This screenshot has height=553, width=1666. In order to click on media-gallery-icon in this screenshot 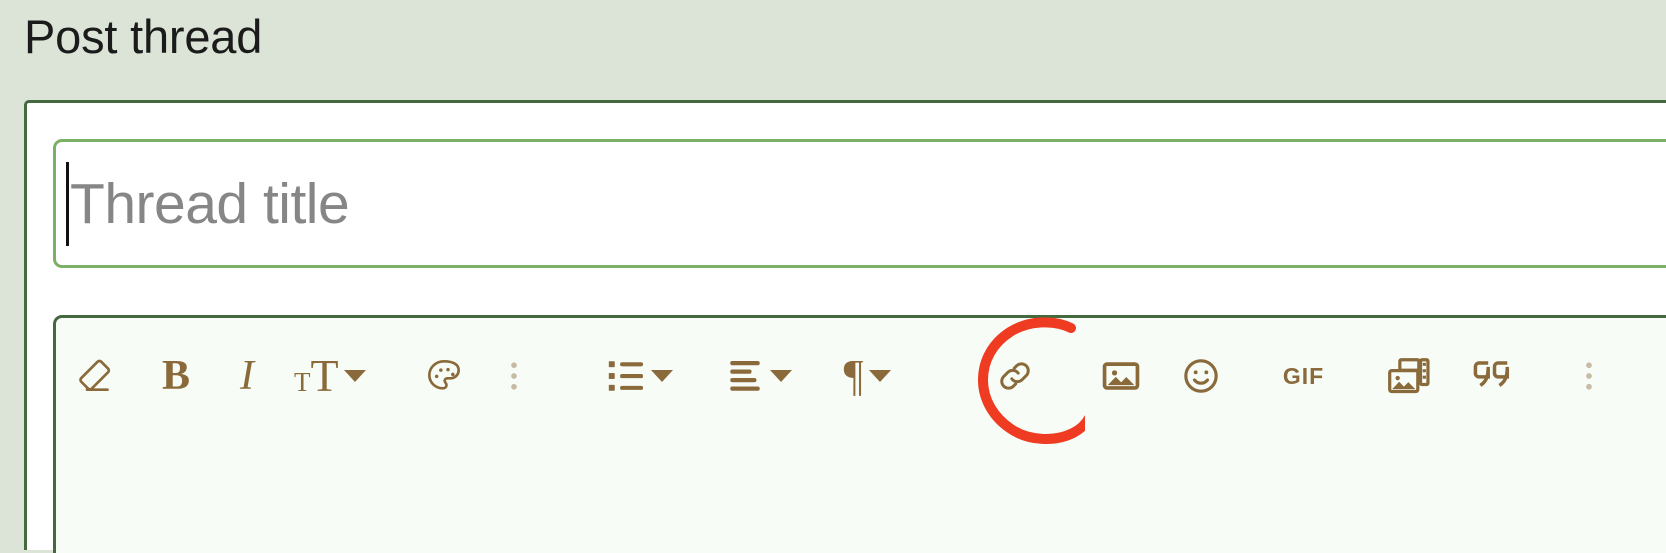, I will do `click(1409, 376)`.